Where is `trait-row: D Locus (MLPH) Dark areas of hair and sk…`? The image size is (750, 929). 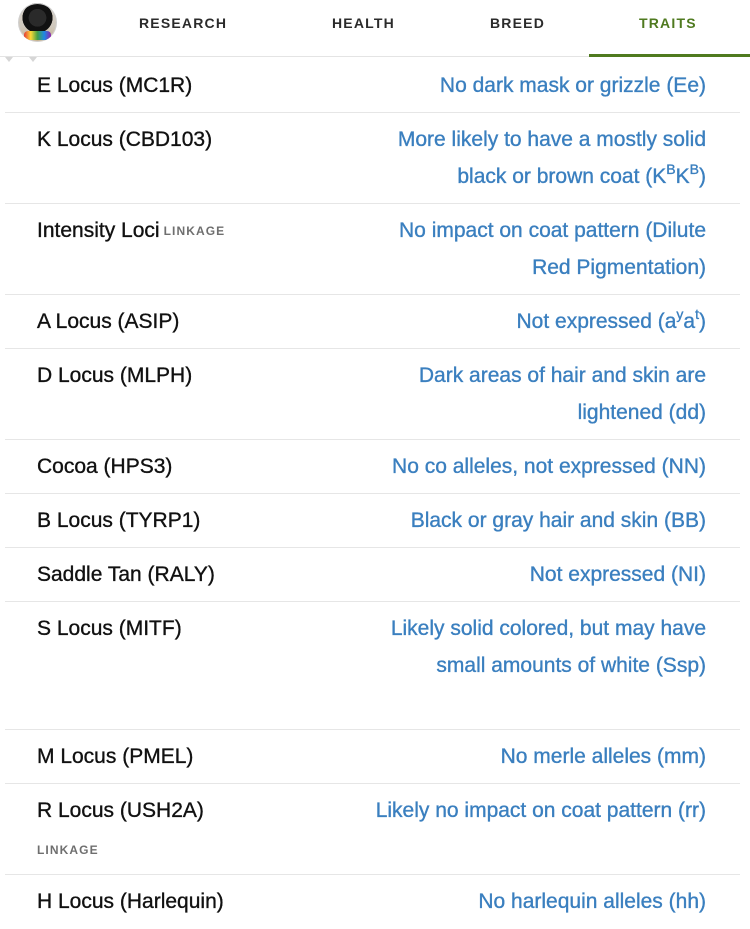
trait-row: D Locus (MLPH) Dark areas of hair and sk… is located at coordinates (372, 394).